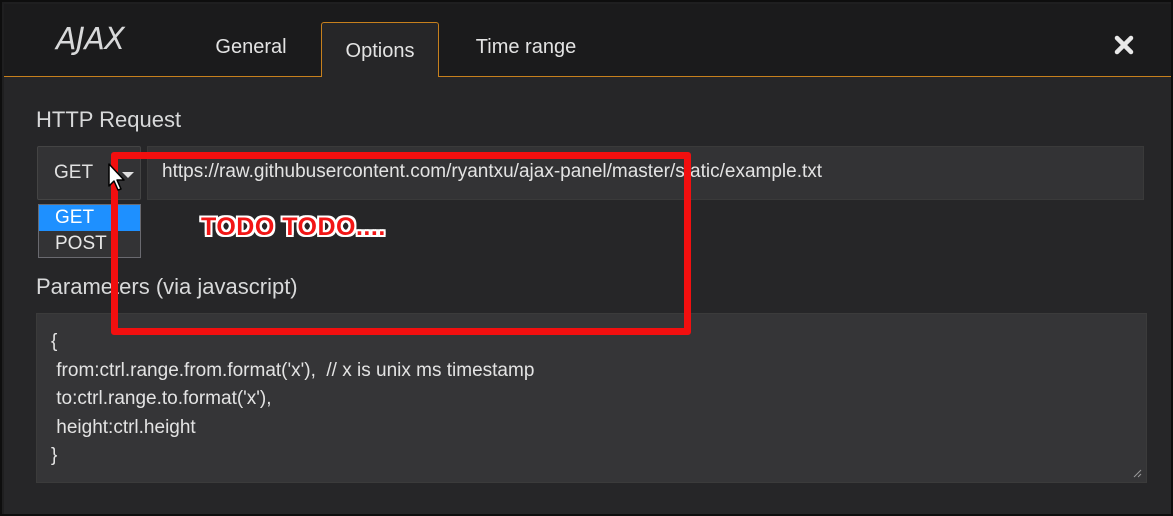  What do you see at coordinates (526, 49) in the screenshot?
I see `tab-time-range: Time range` at bounding box center [526, 49].